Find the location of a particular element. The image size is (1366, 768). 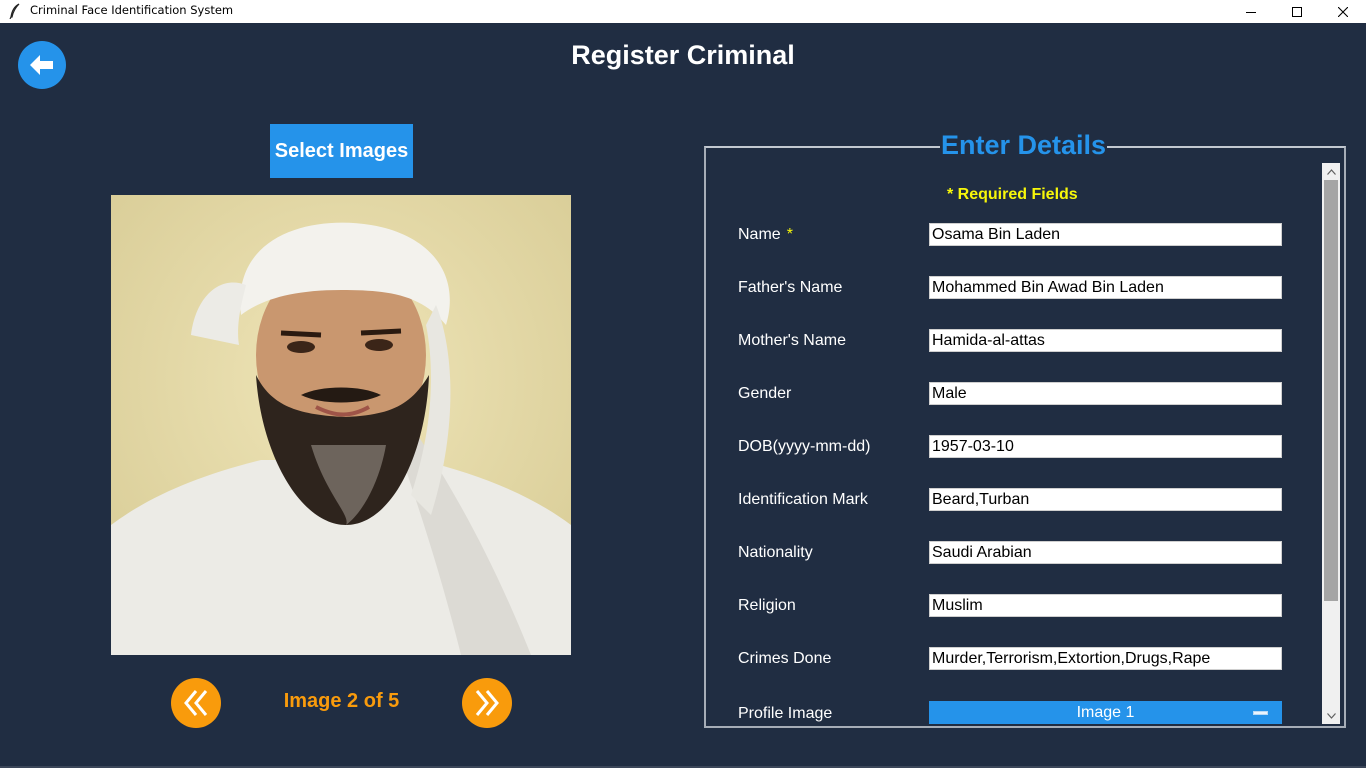

page-title: Register Criminal is located at coordinates (683, 55).